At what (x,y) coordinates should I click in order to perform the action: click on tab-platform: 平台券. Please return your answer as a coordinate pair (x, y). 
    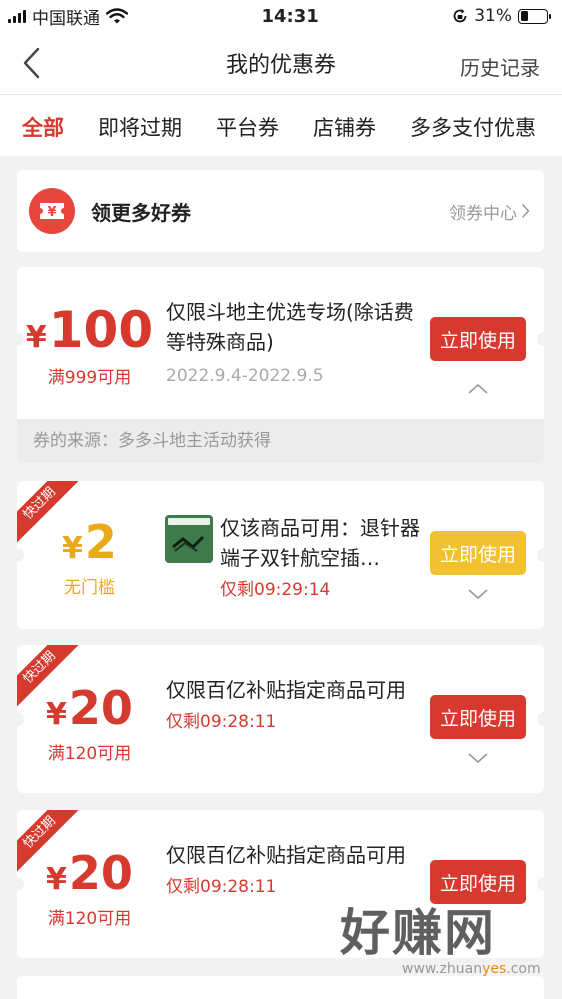
    Looking at the image, I should click on (247, 126).